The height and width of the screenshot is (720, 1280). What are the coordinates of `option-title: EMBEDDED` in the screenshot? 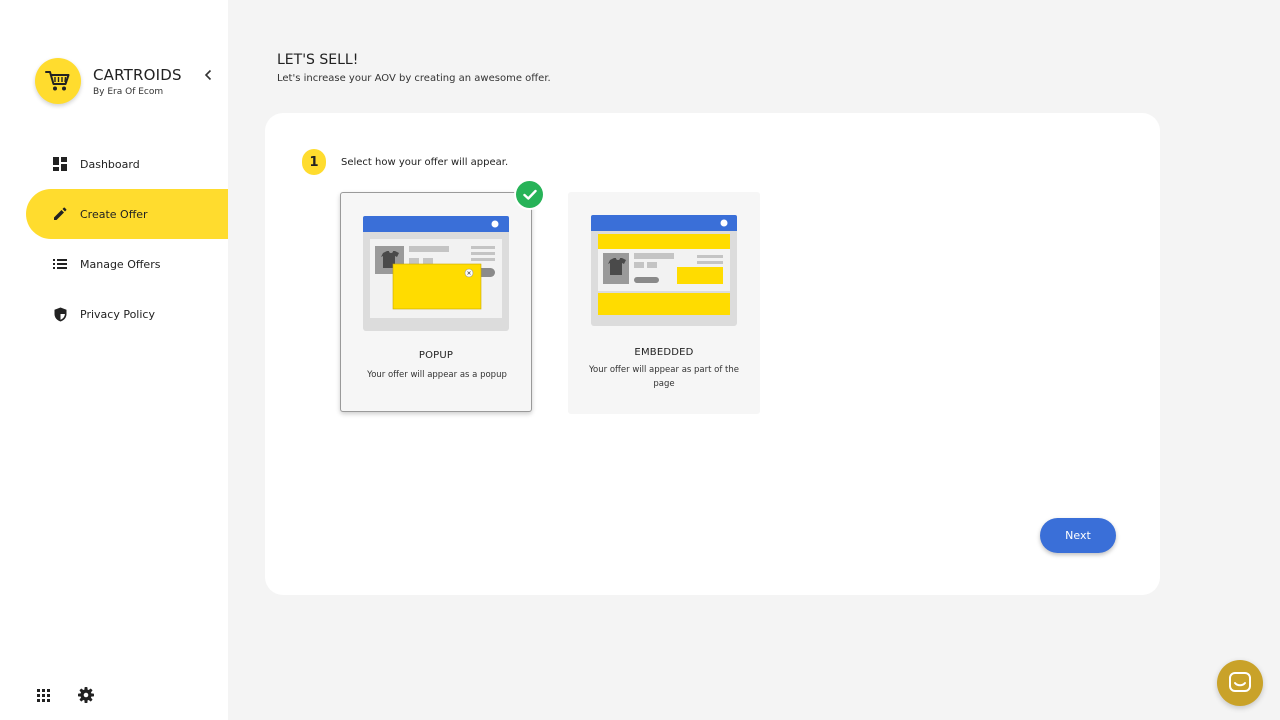 It's located at (664, 352).